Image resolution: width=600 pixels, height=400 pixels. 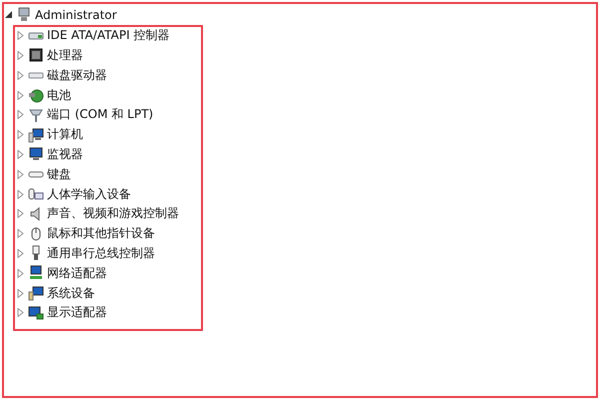 I want to click on collapse-icon, so click(x=8, y=15).